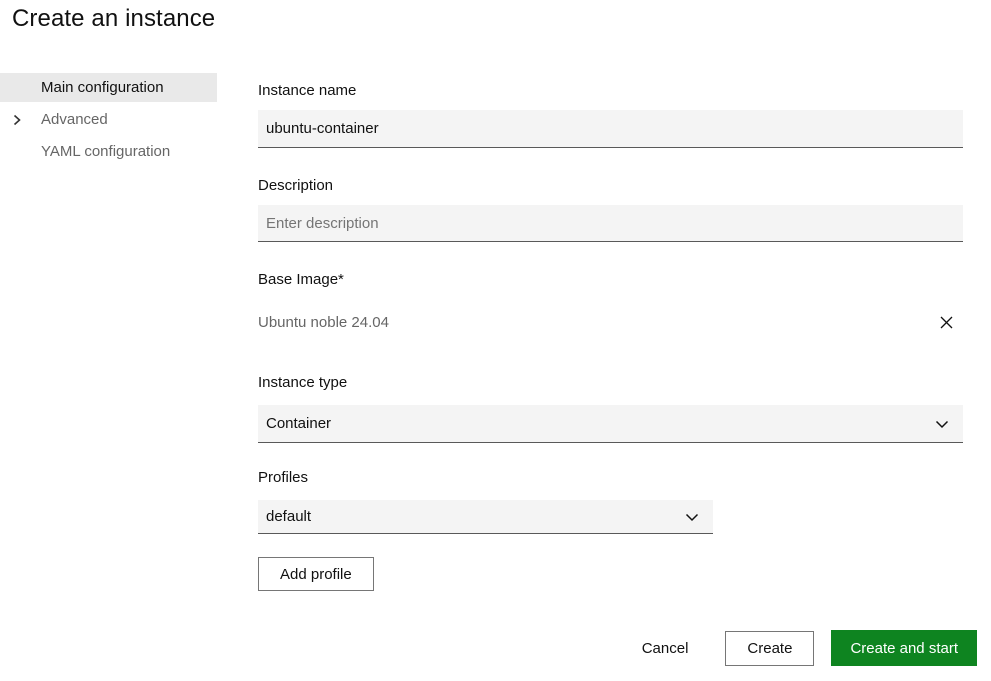  Describe the element at coordinates (665, 648) in the screenshot. I see `cancel-button: Cancel` at that location.